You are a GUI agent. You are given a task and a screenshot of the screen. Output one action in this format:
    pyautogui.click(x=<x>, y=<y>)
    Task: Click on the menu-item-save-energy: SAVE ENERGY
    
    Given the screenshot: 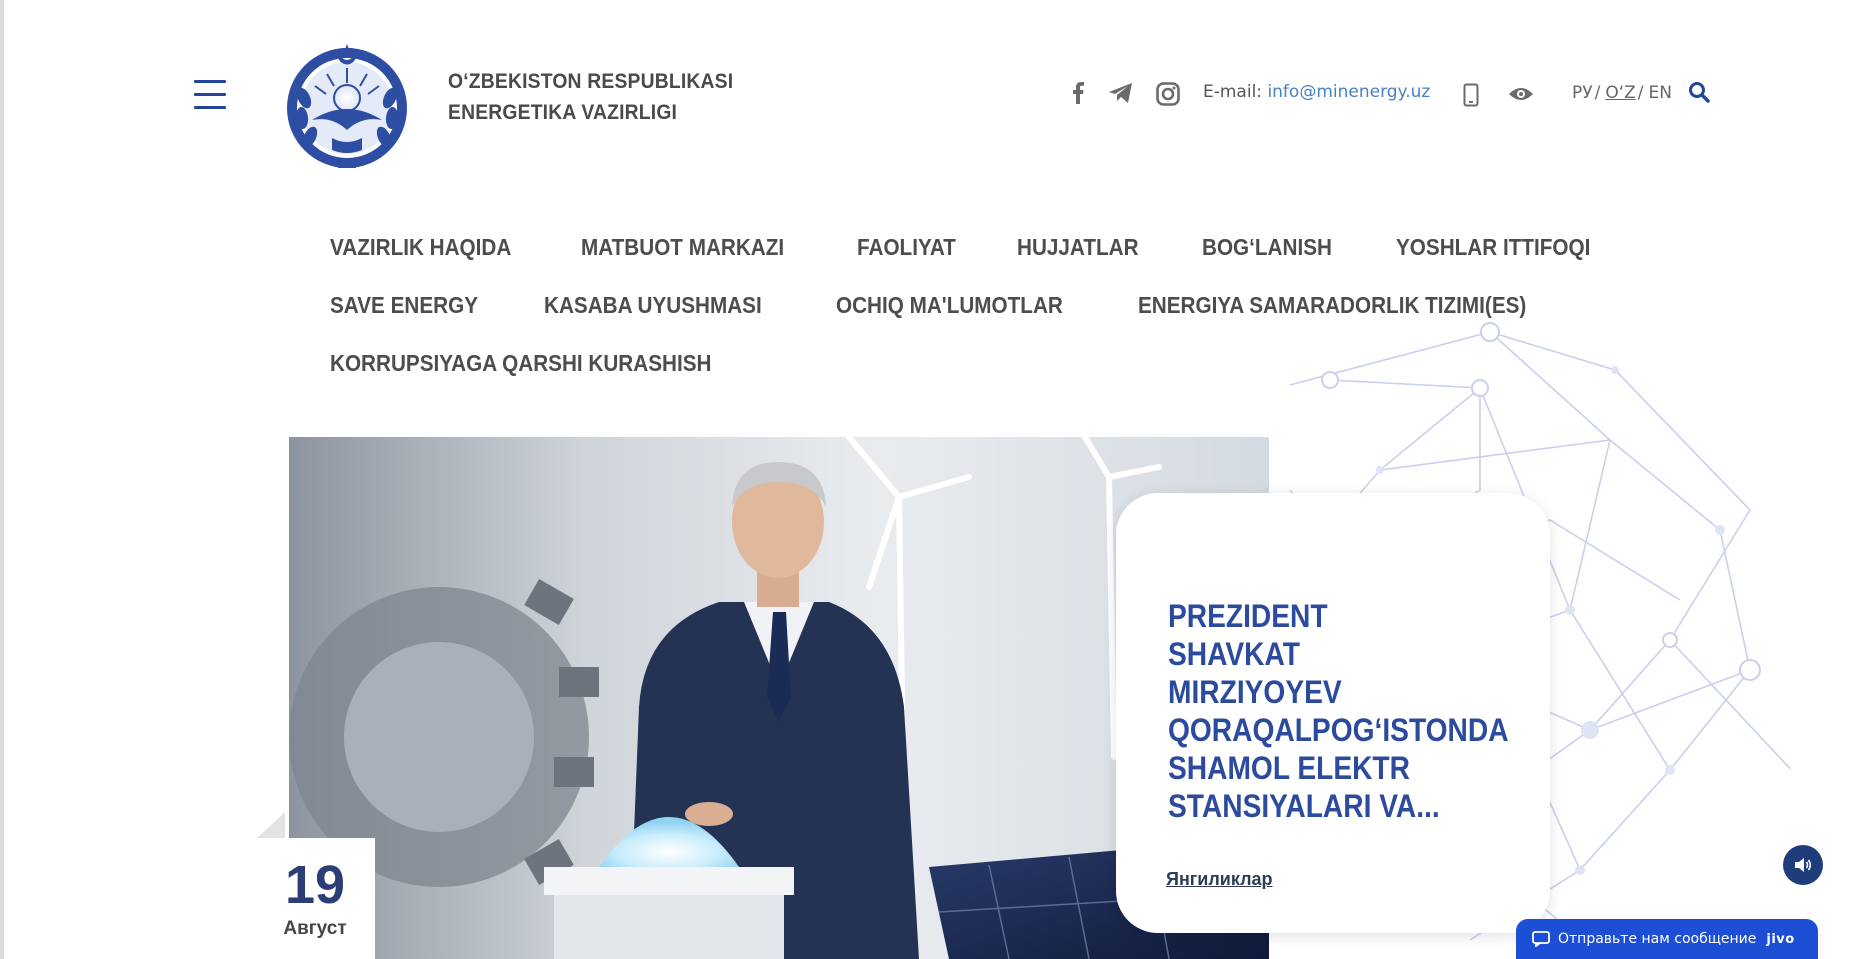 What is the action you would take?
    pyautogui.click(x=404, y=305)
    